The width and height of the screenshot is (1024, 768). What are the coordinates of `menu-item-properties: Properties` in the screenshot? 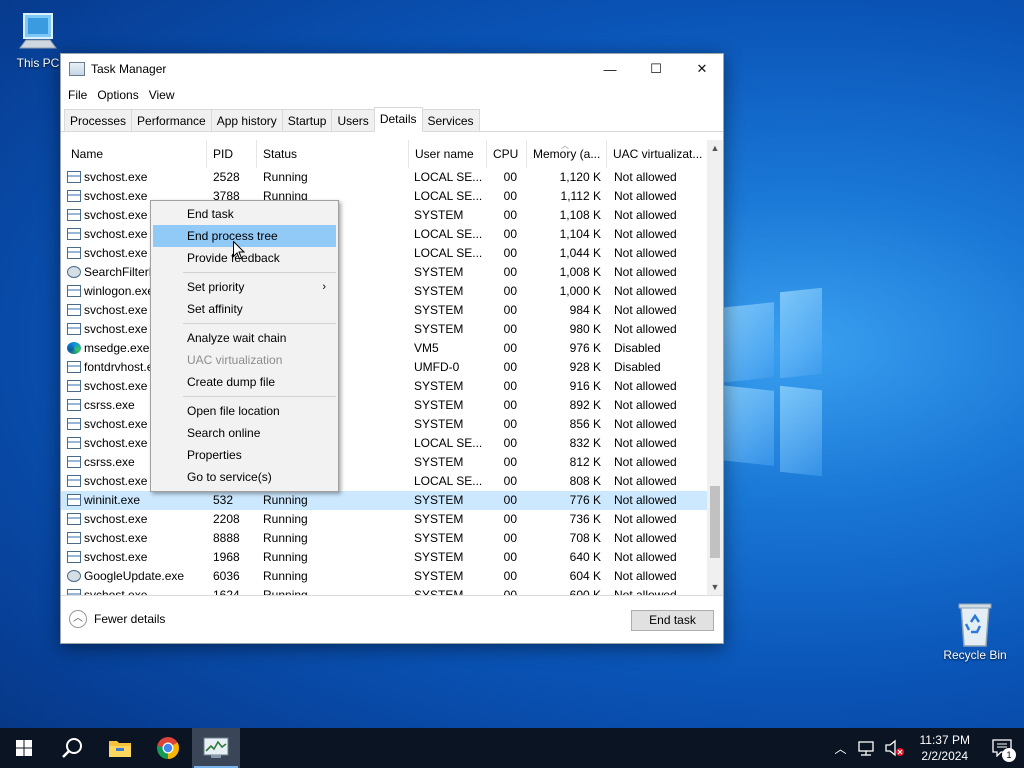 It's located at (244, 455).